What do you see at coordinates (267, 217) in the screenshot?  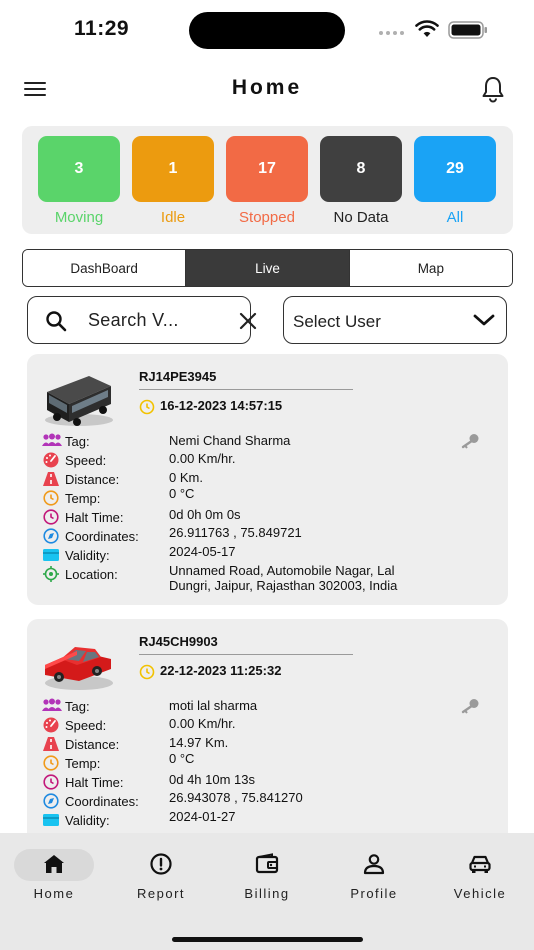 I see `stat-label: Stopped` at bounding box center [267, 217].